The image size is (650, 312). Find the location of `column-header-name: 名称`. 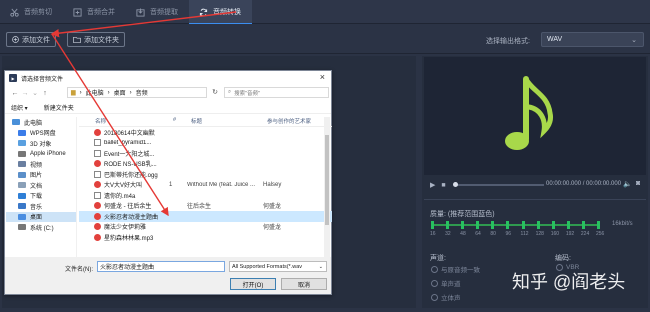

column-header-name: 名称 is located at coordinates (123, 121).